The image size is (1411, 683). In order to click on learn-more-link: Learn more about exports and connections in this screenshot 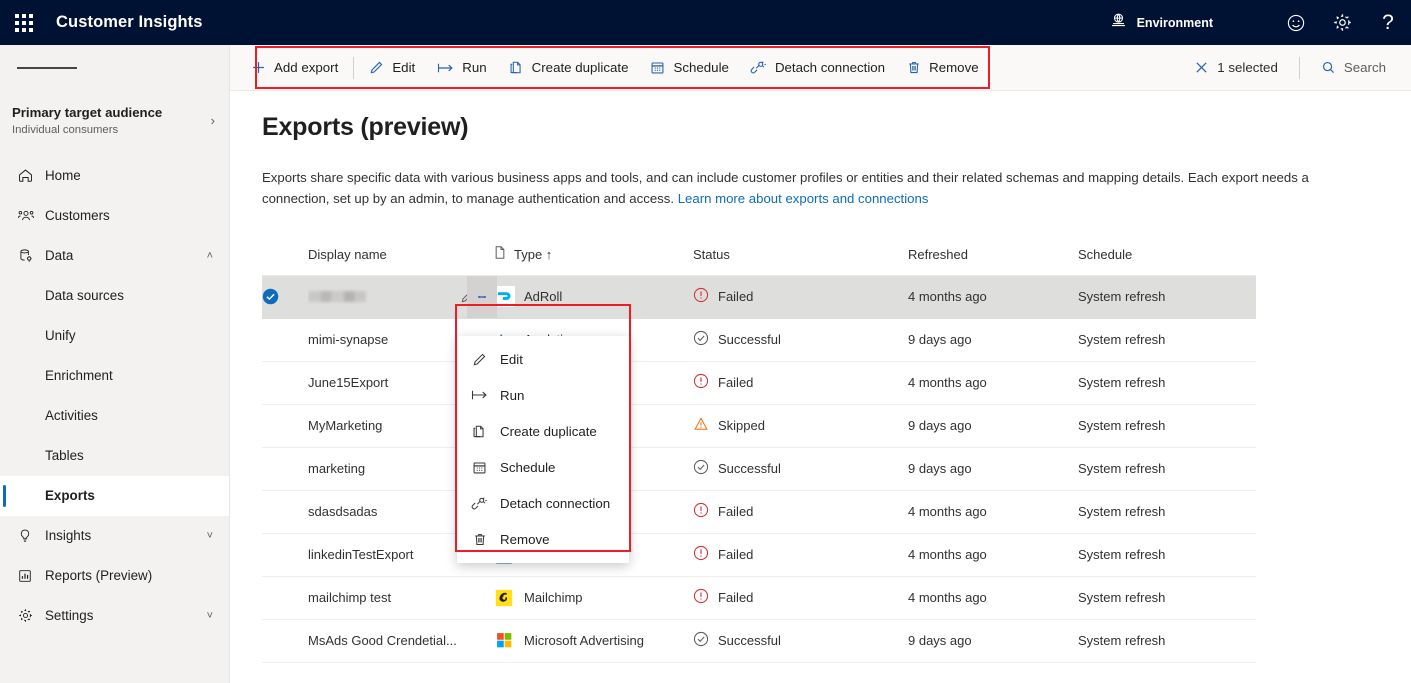, I will do `click(803, 198)`.